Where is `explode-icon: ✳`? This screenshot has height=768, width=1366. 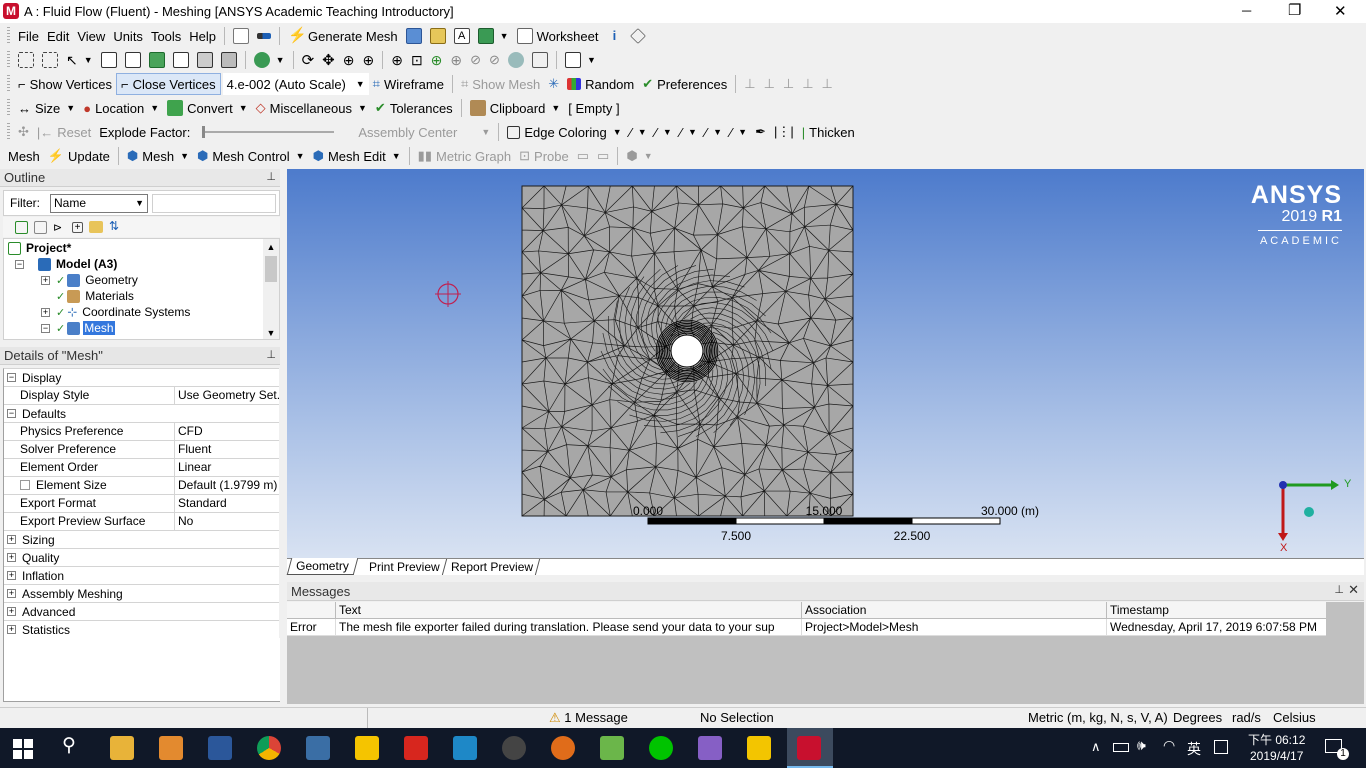 explode-icon: ✳ is located at coordinates (553, 84).